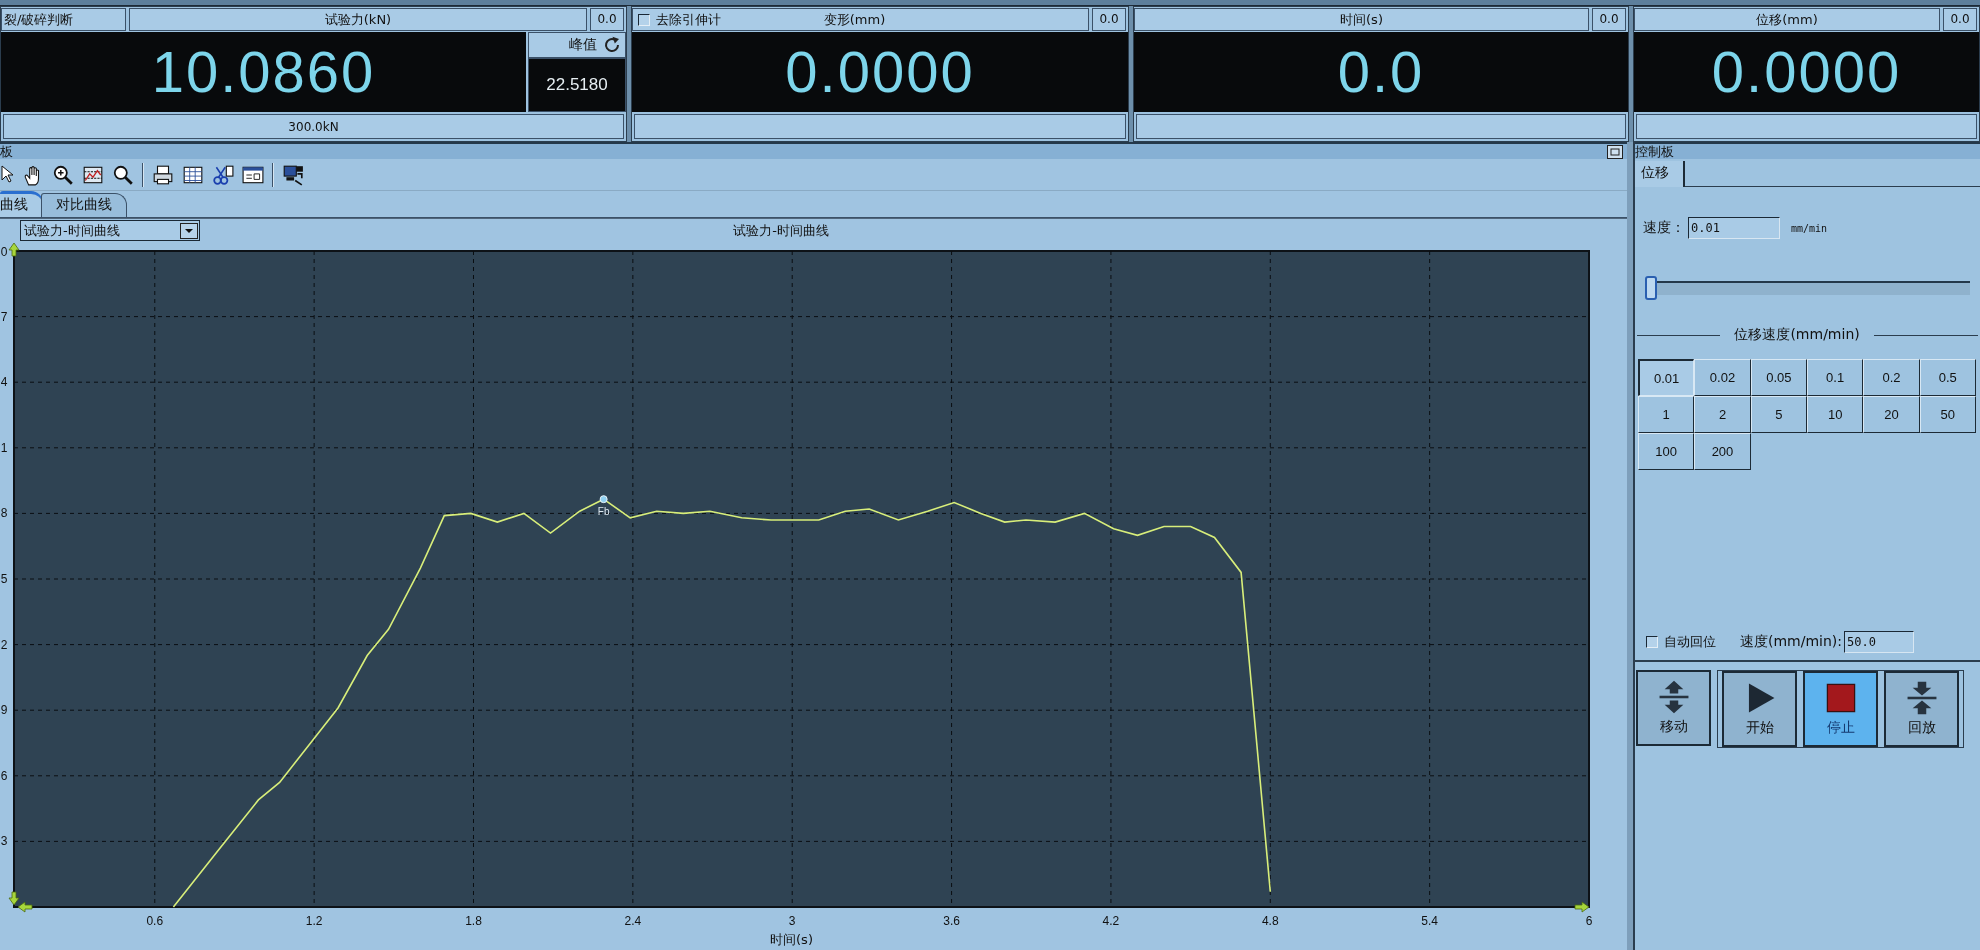  Describe the element at coordinates (123, 174) in the screenshot. I see `magnifier-icon` at that location.